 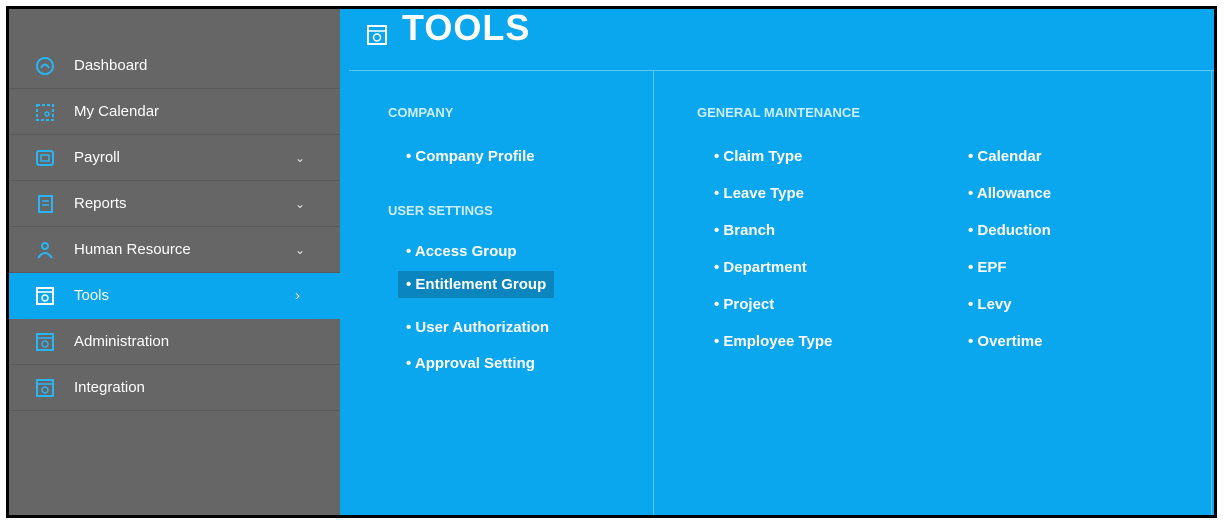 I want to click on link-levy: • Levy, so click(x=990, y=304).